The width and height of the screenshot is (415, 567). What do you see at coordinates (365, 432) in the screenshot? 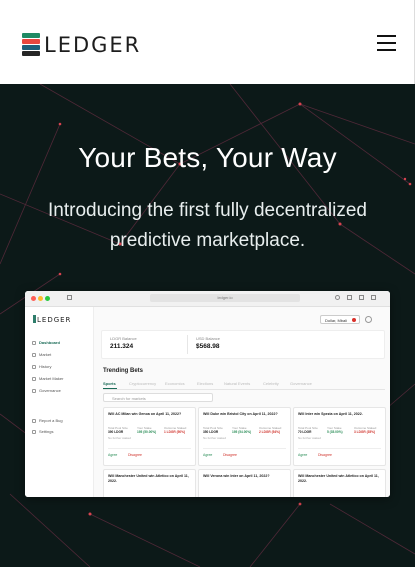
I see `outcome-value: 3 LDGR (35%)` at bounding box center [365, 432].